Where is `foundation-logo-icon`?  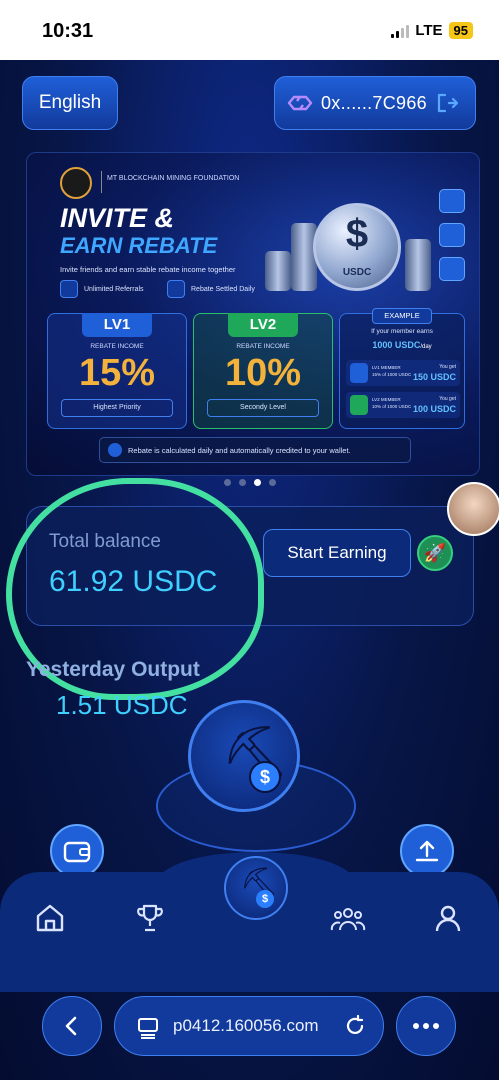
foundation-logo-icon is located at coordinates (76, 183).